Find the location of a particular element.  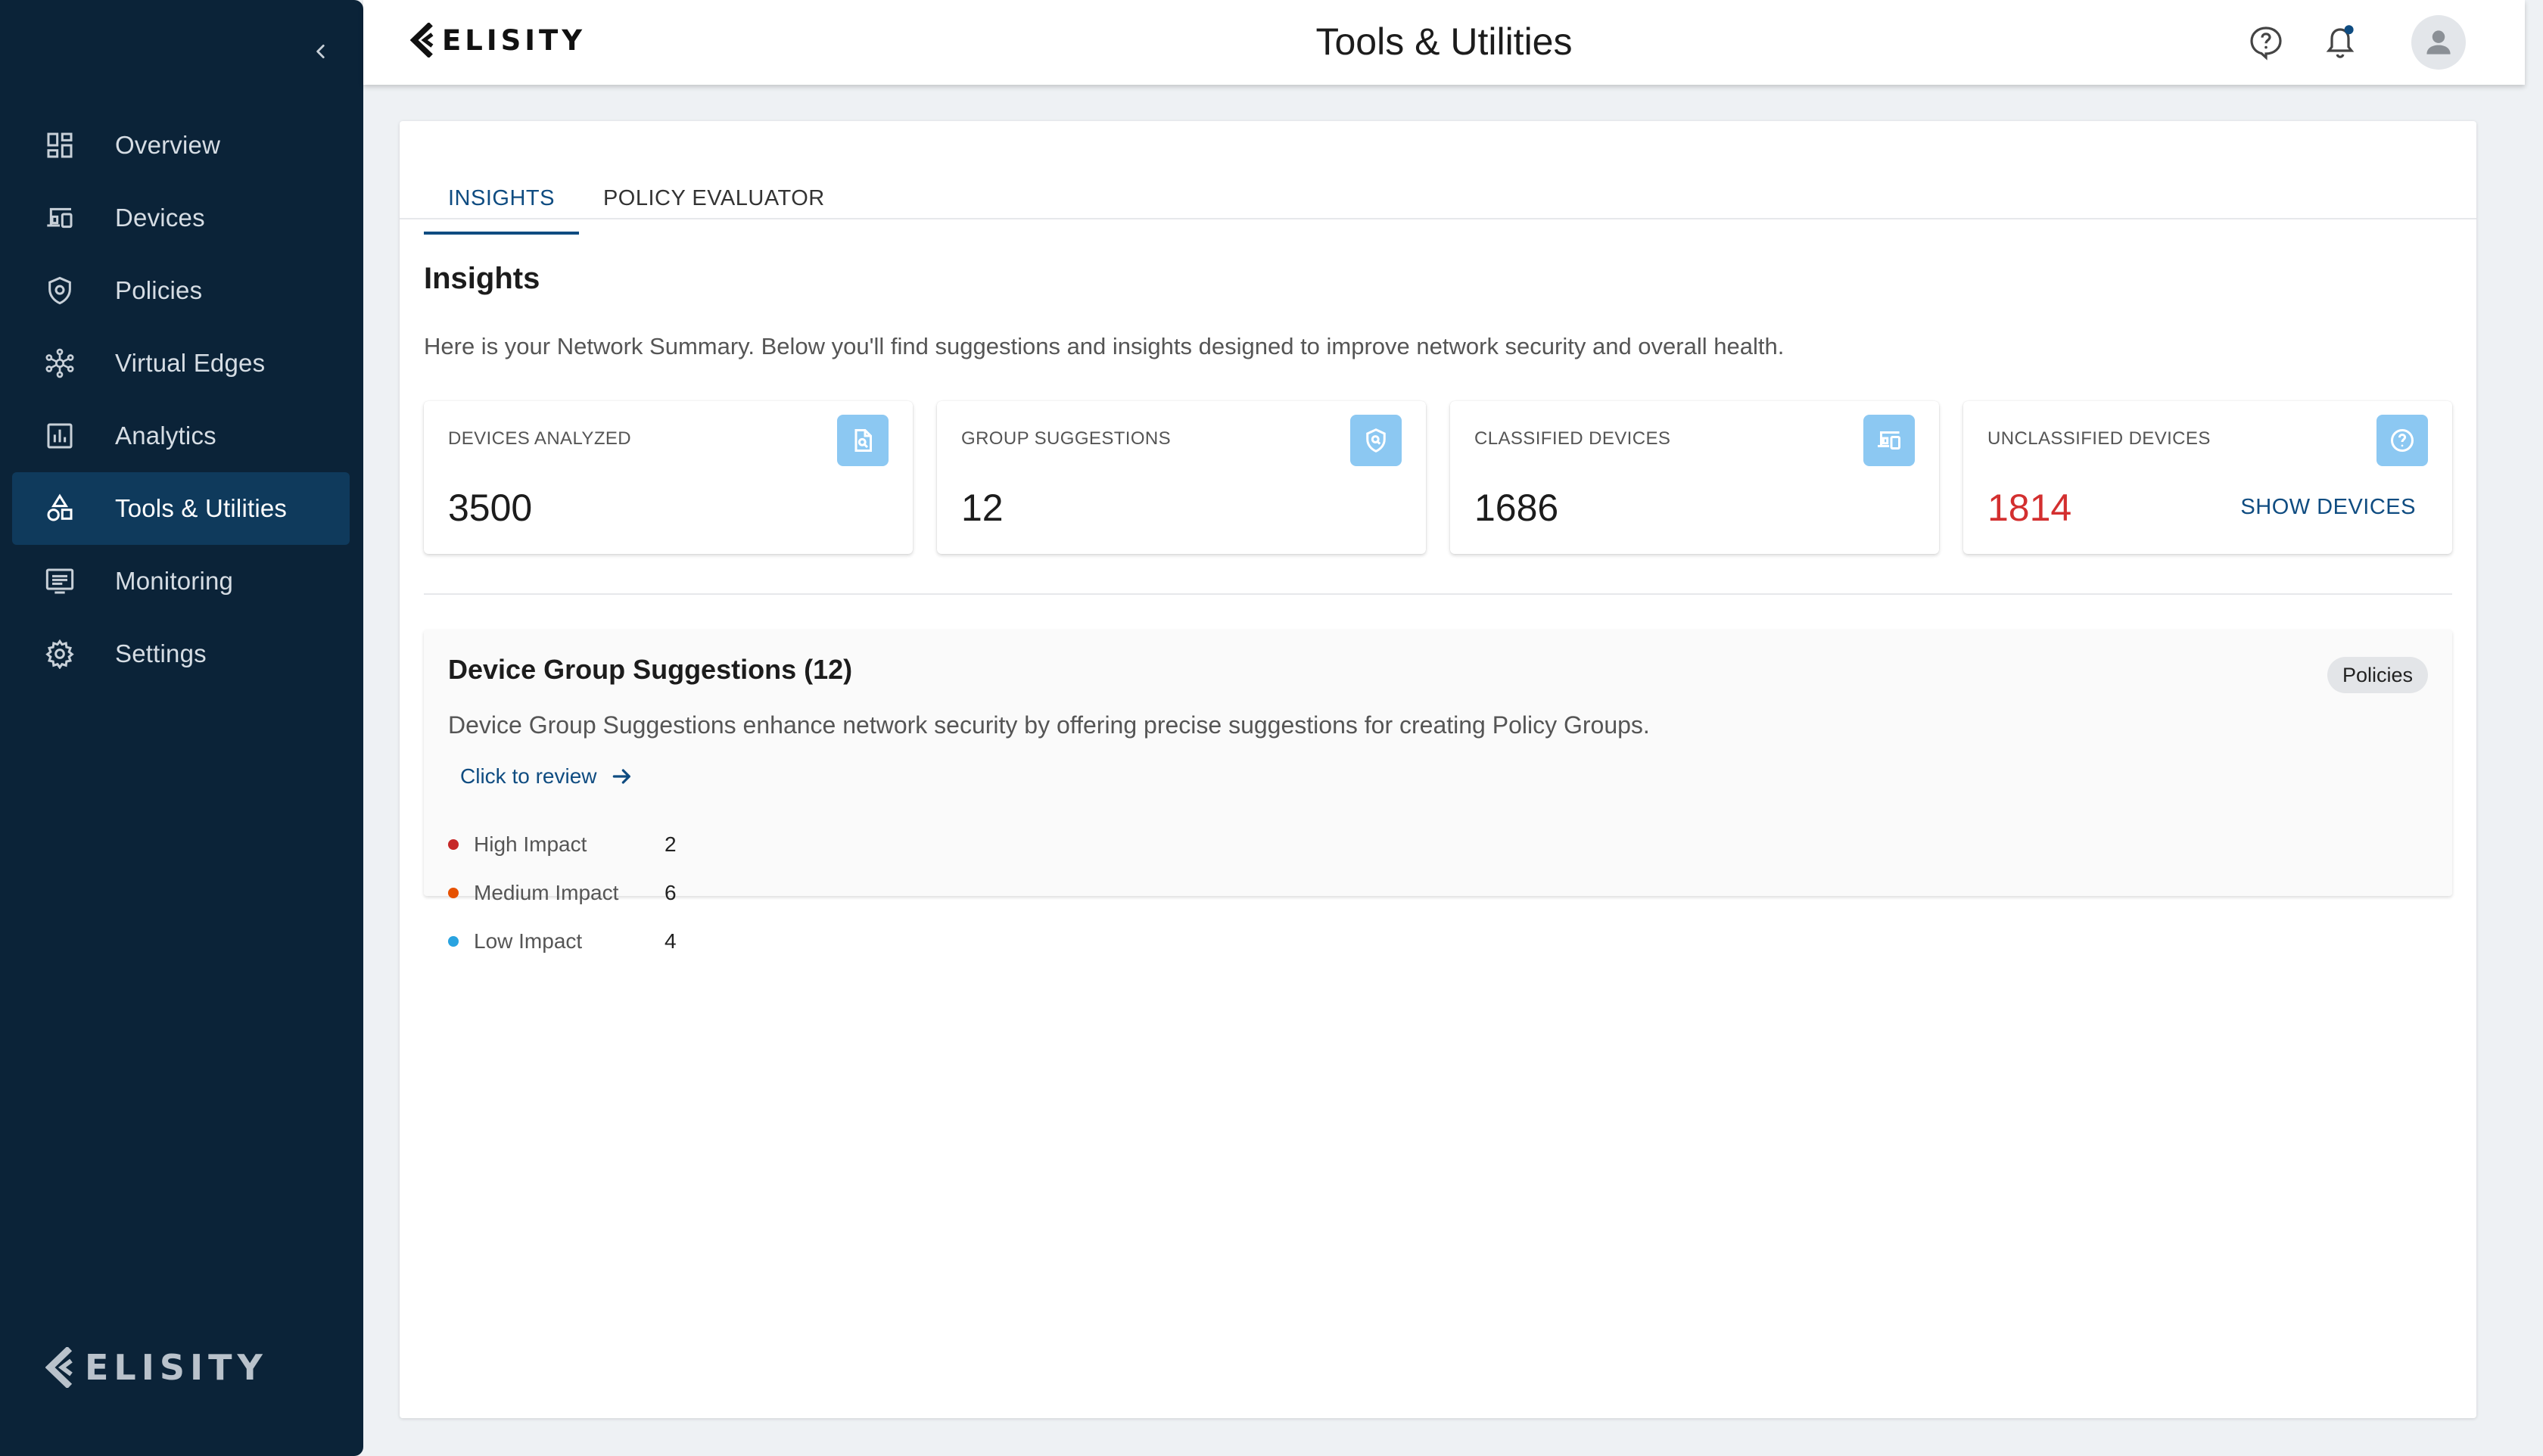

impact-name: Low Impact is located at coordinates (528, 941).